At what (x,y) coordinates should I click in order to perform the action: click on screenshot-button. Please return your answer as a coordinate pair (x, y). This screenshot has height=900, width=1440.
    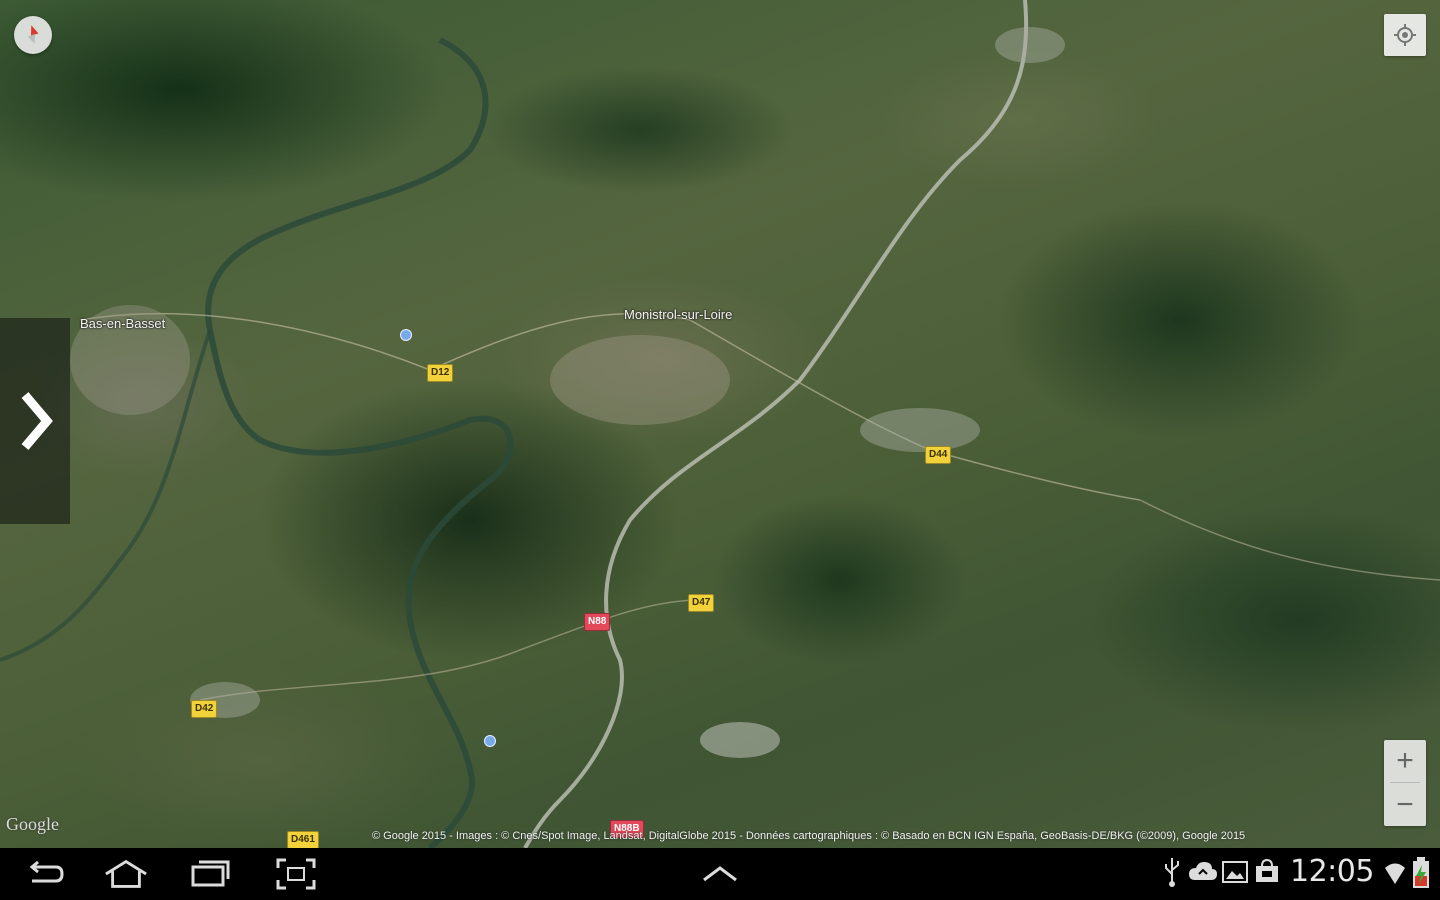
    Looking at the image, I should click on (296, 874).